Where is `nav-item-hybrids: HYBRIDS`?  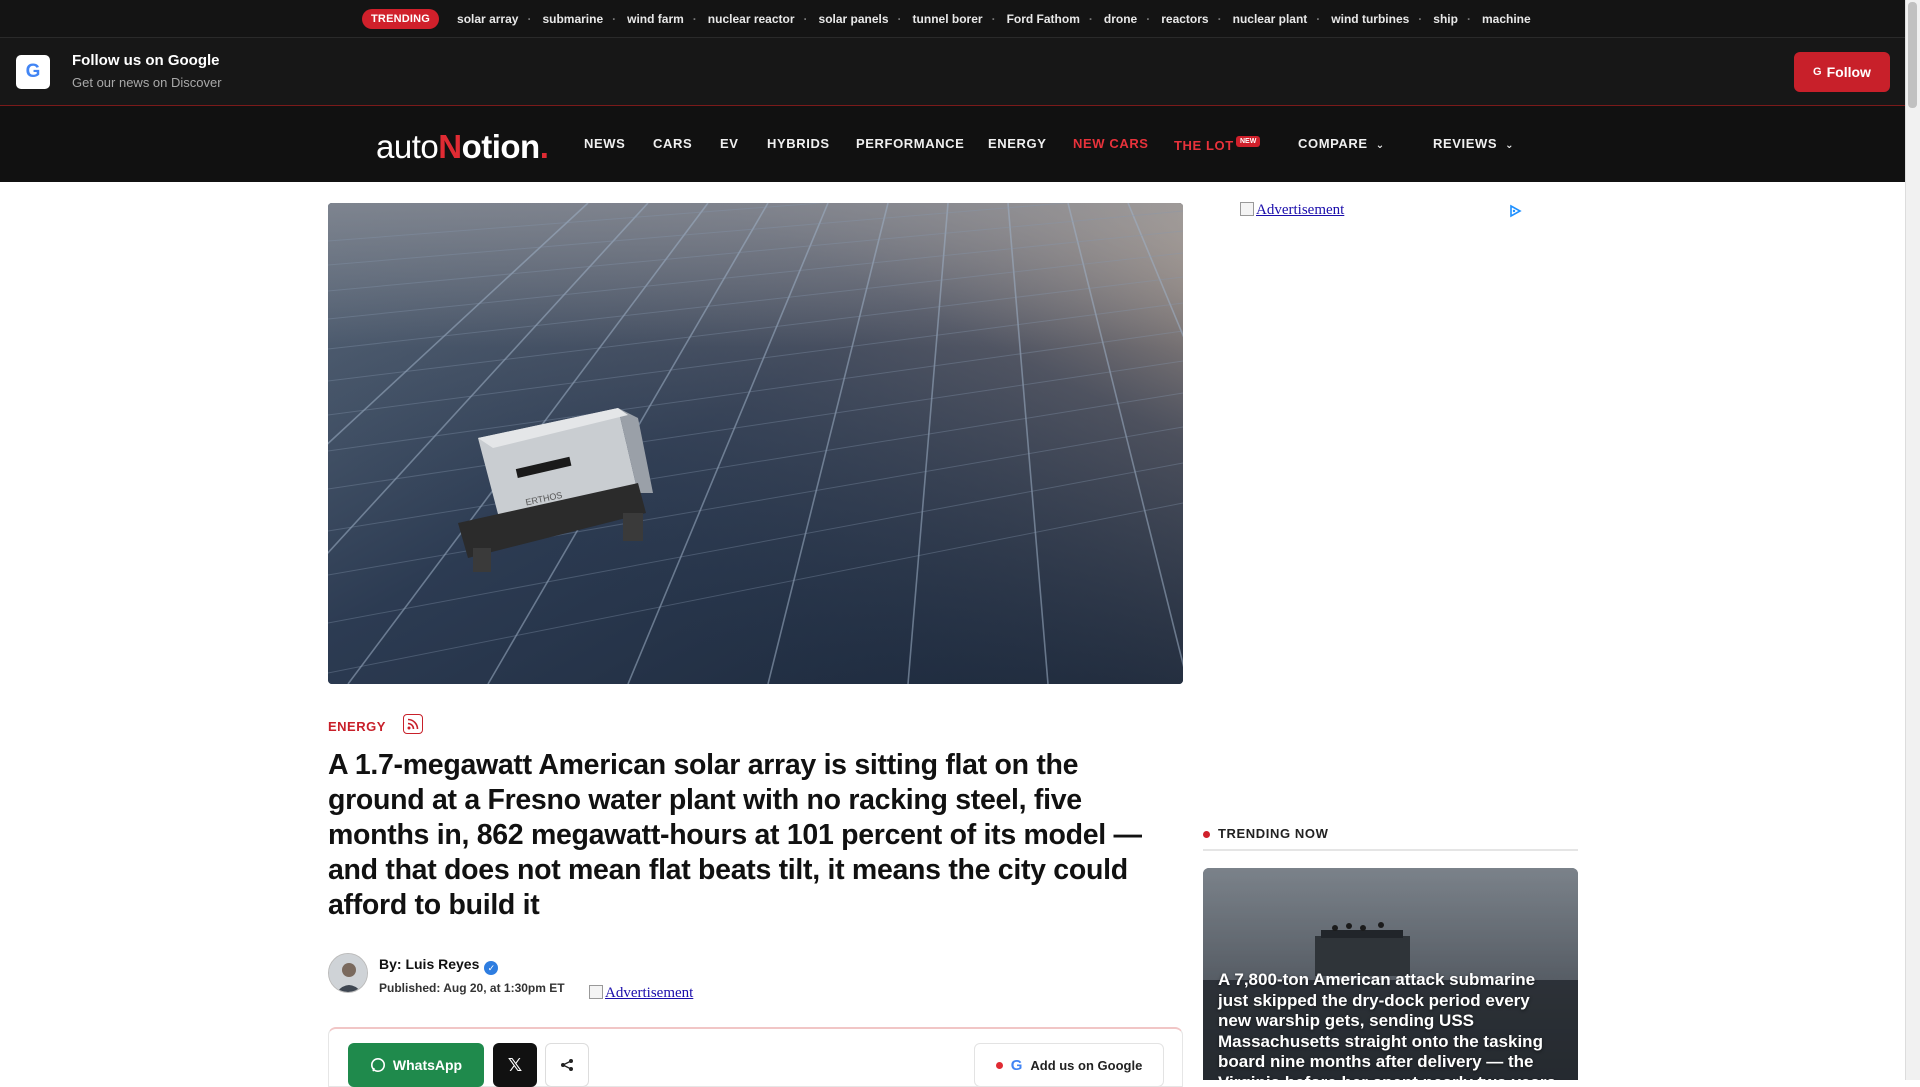 nav-item-hybrids: HYBRIDS is located at coordinates (798, 143).